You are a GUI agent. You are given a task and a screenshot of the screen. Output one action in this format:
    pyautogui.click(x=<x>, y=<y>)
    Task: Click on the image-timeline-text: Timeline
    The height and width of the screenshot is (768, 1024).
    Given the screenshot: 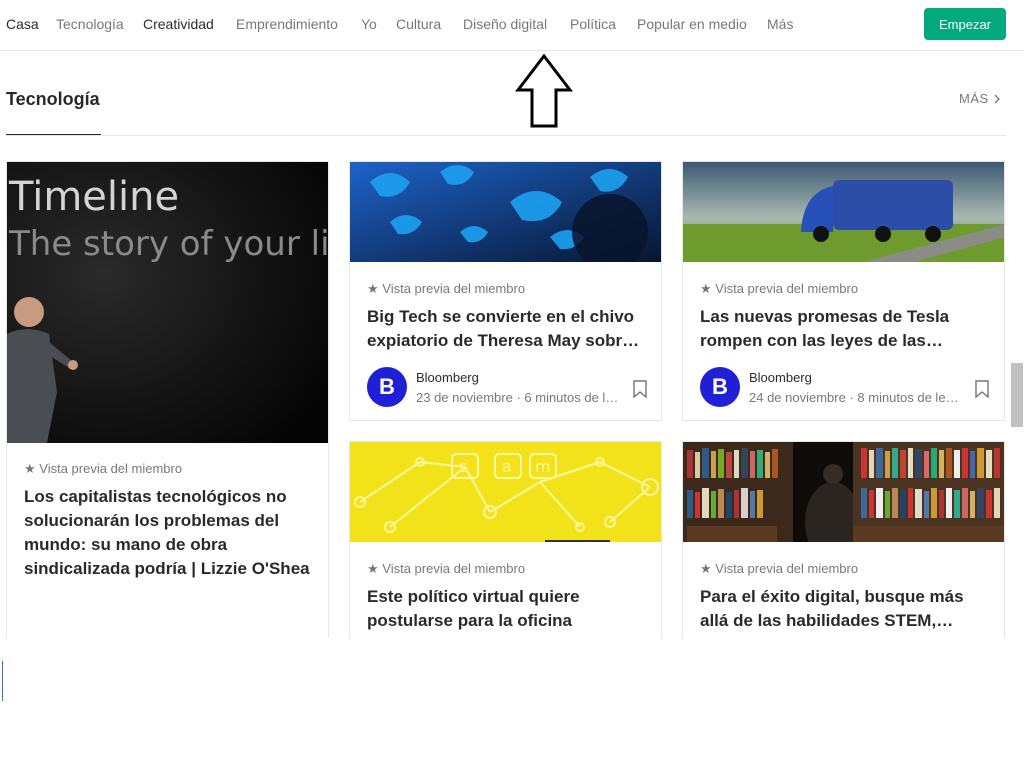 What is the action you would take?
    pyautogui.click(x=93, y=197)
    